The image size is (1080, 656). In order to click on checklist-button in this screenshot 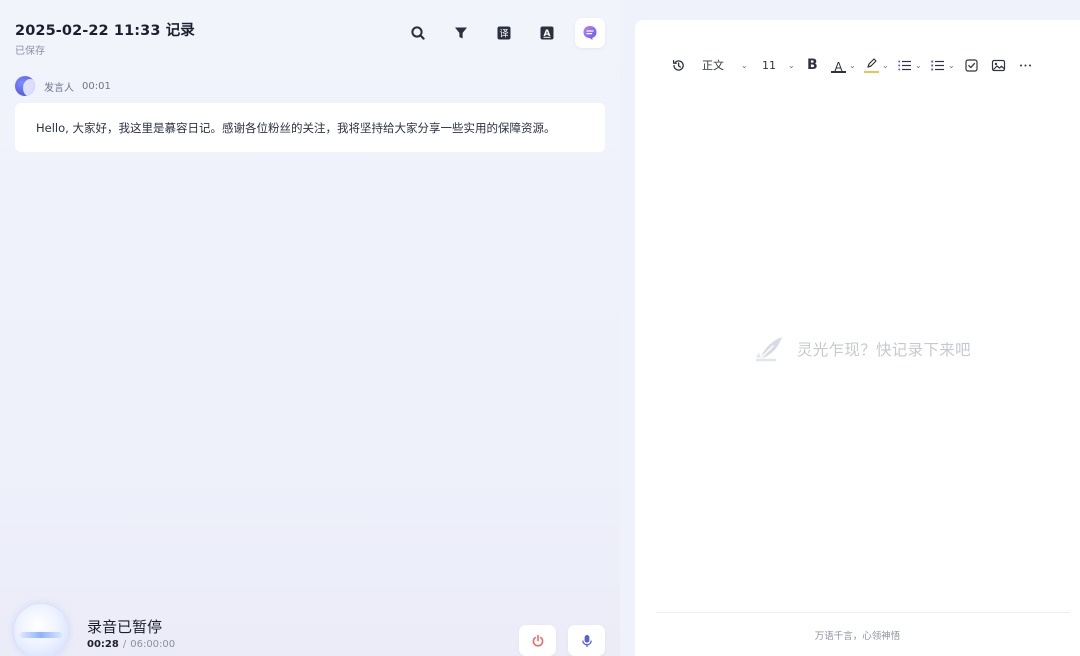, I will do `click(971, 65)`.